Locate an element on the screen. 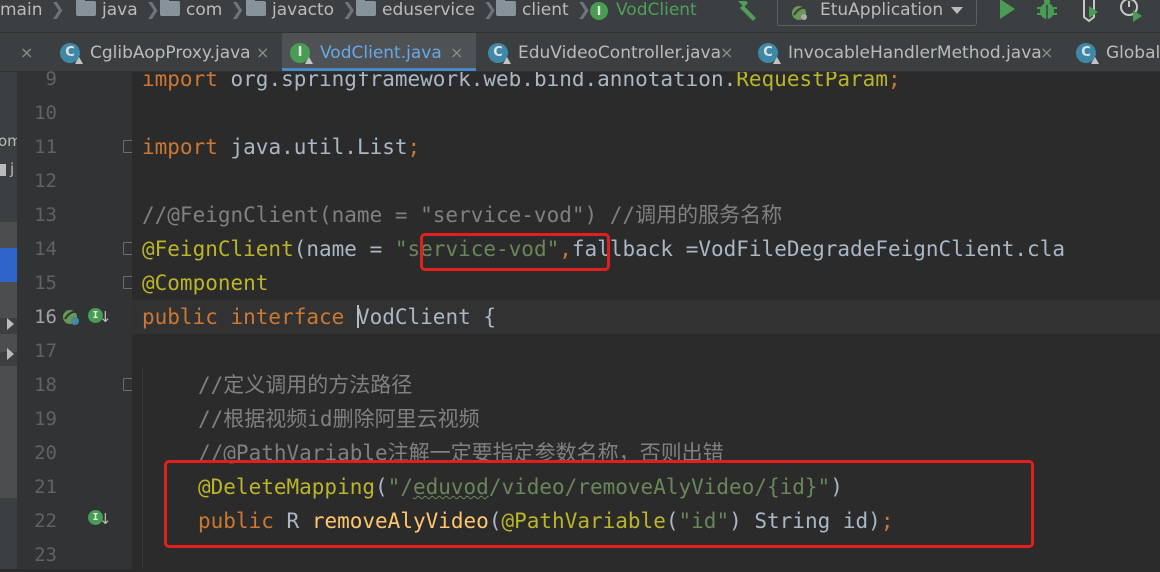 This screenshot has height=572, width=1160. run-configuration-dropdown: EtuApplication is located at coordinates (877, 13).